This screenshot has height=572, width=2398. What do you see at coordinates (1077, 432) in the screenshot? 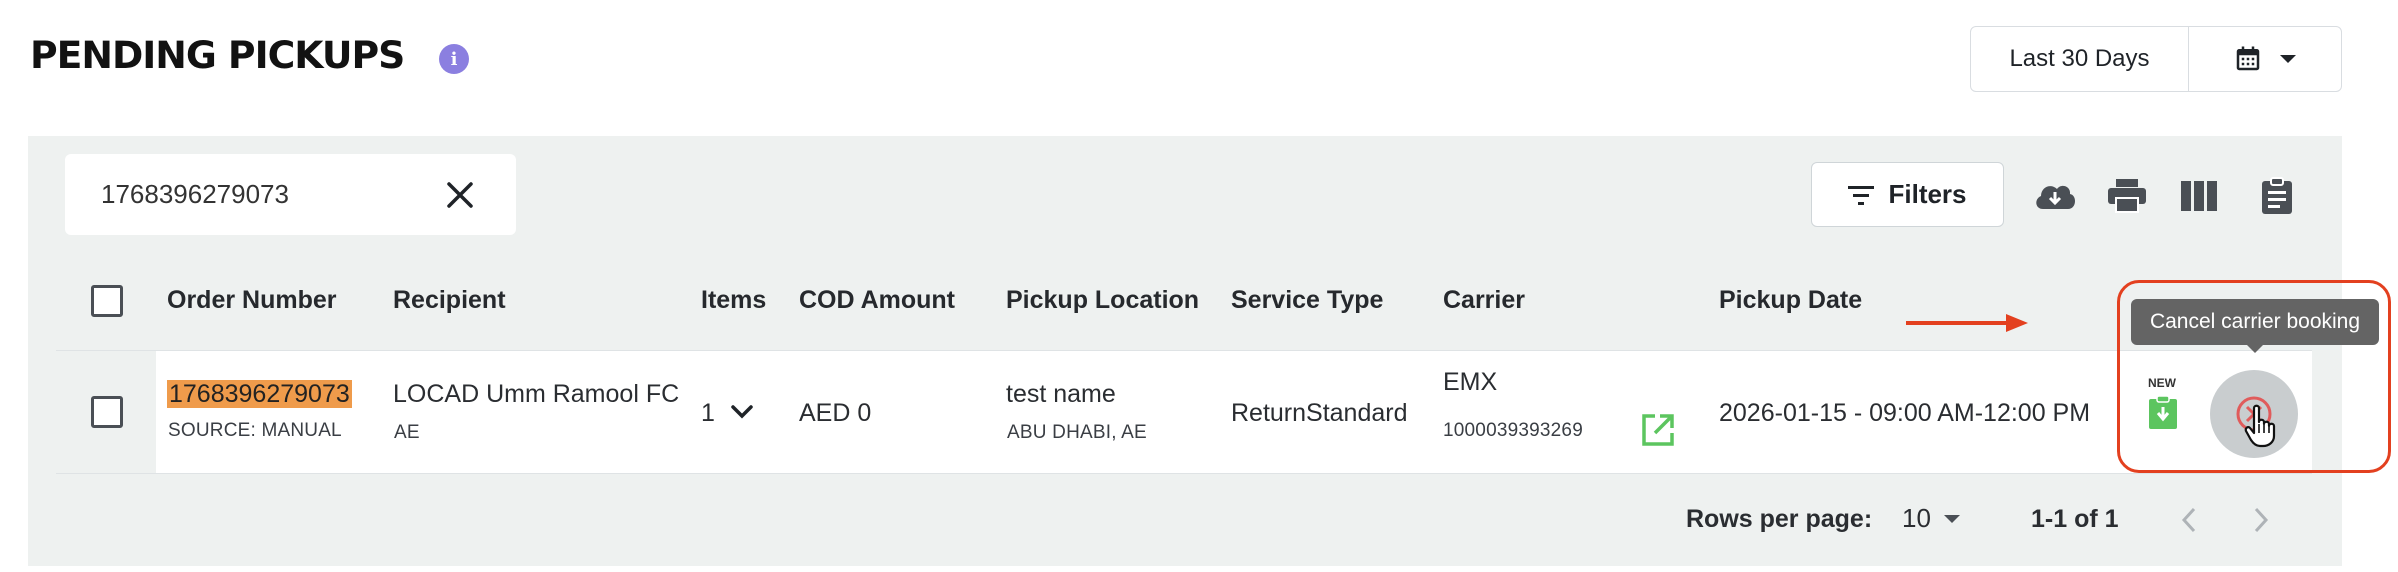
I see `pickup-location-city: ABU DHABI, AE` at bounding box center [1077, 432].